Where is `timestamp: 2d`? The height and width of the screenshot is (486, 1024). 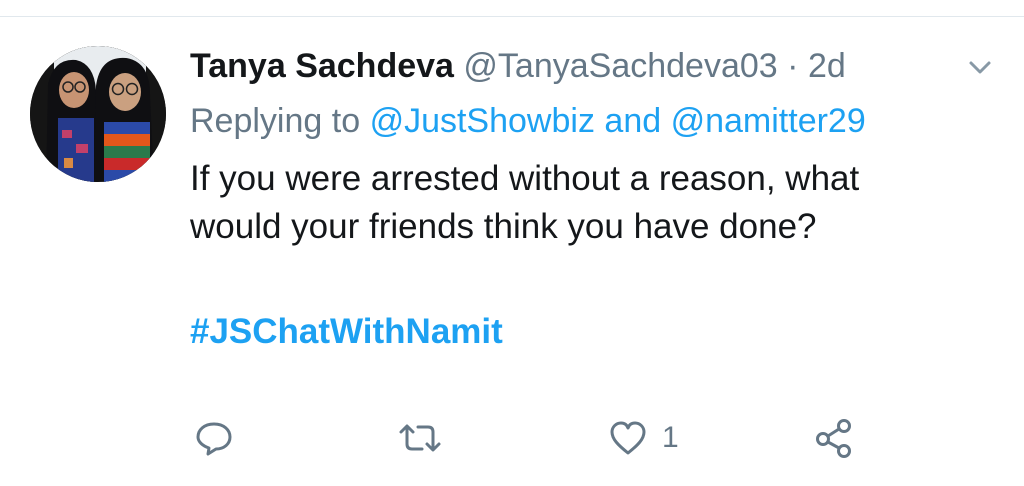
timestamp: 2d is located at coordinates (827, 66).